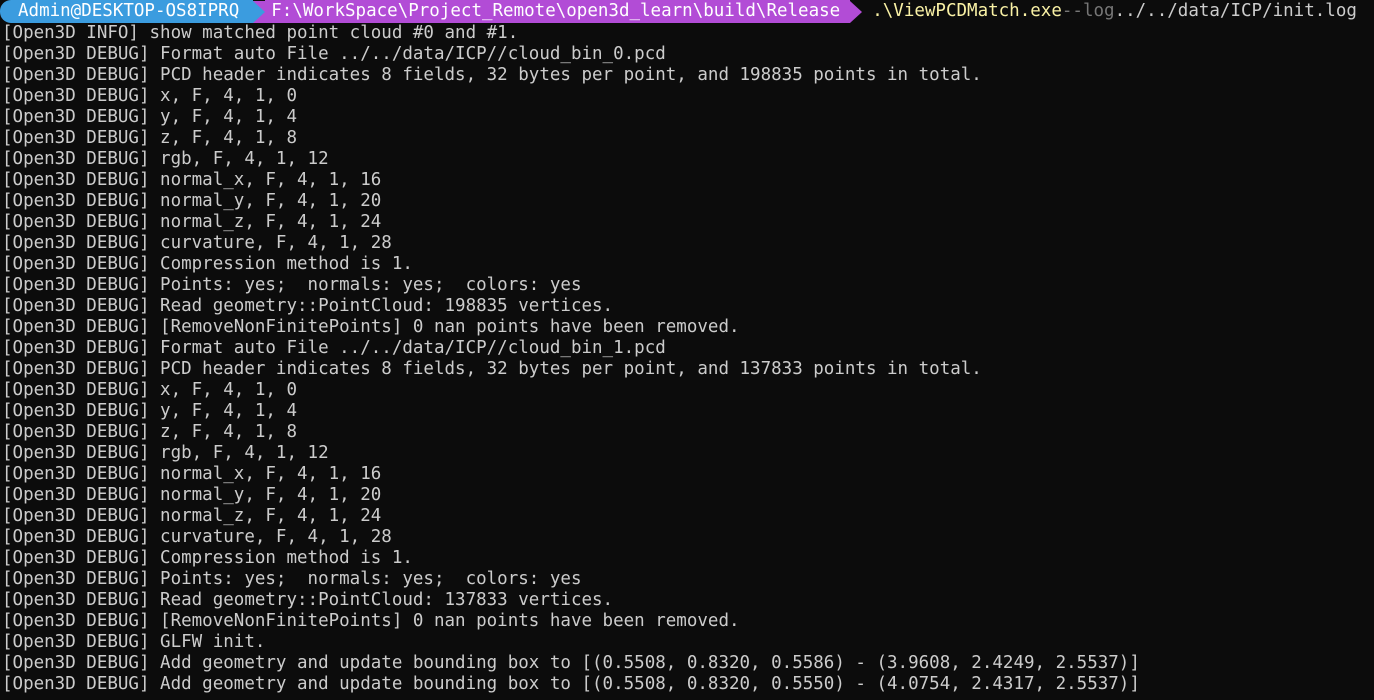  I want to click on output-line: [Open3D DEBUG] GLFW init., so click(134, 642).